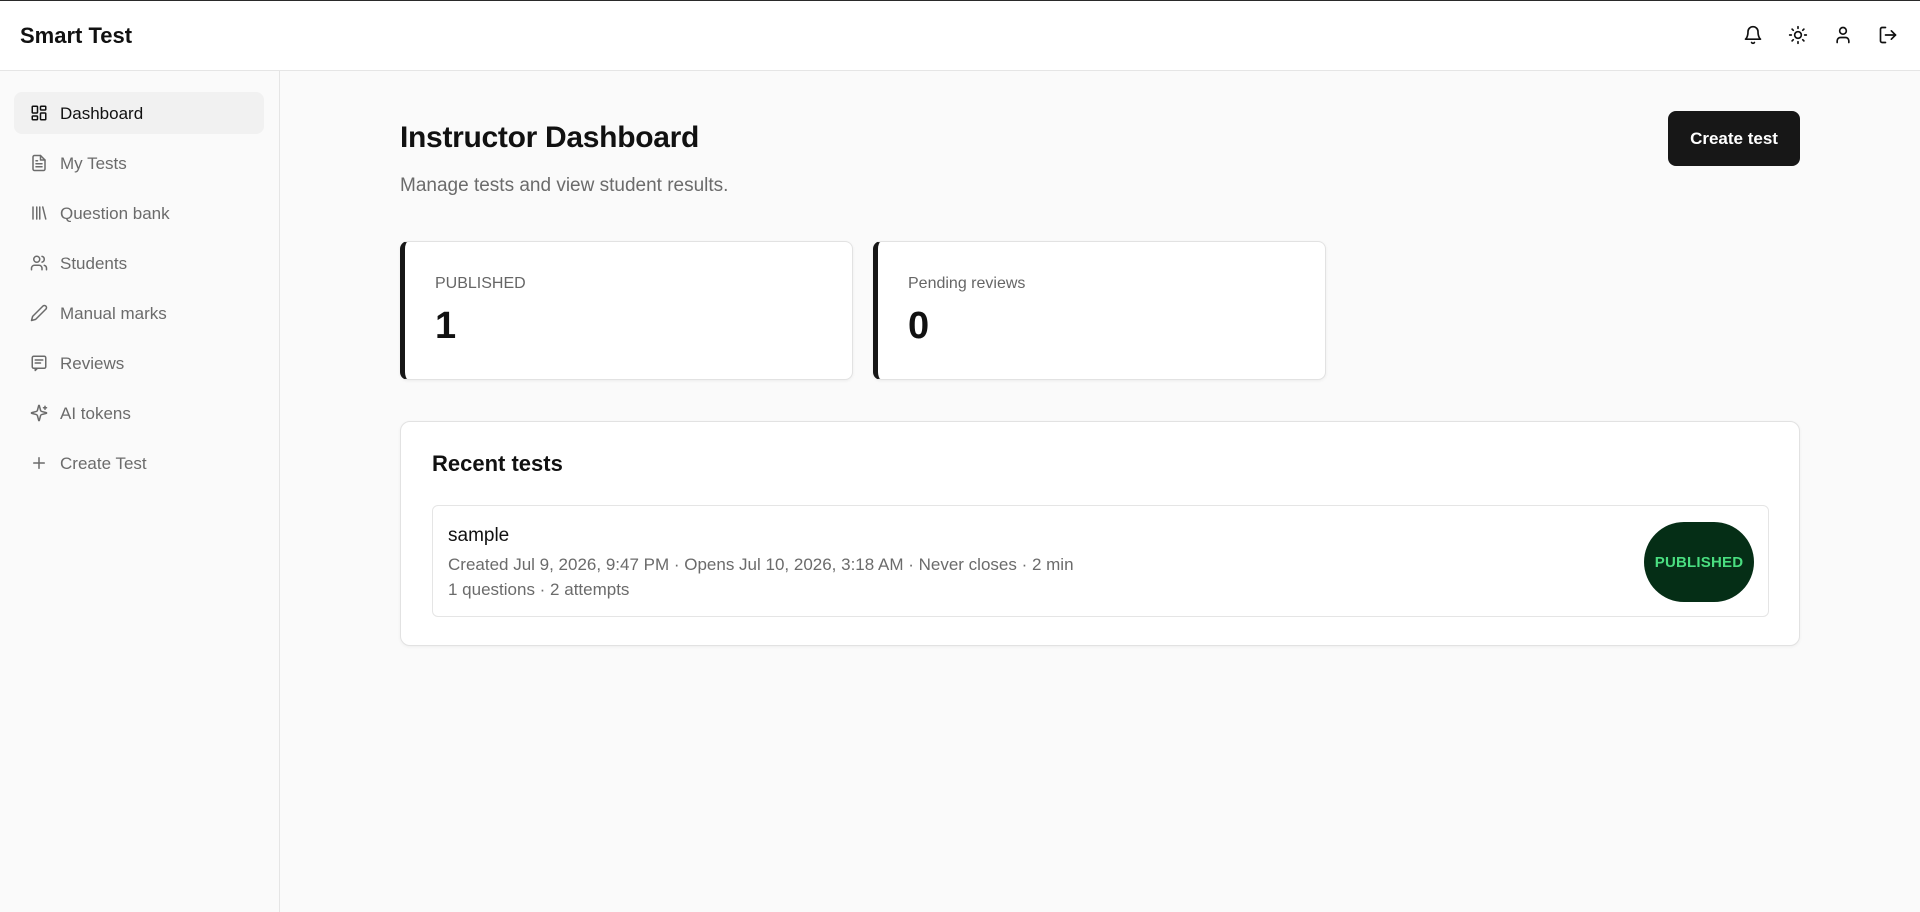  I want to click on stat-label: PUBLISHED, so click(480, 283).